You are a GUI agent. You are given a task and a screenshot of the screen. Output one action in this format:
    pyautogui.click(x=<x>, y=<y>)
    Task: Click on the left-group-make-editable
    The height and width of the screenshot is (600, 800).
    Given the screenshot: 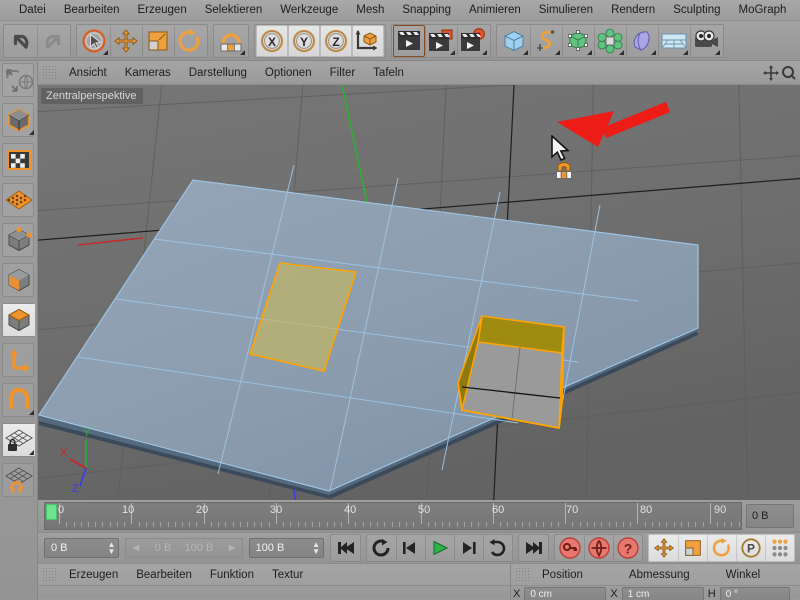 What is the action you would take?
    pyautogui.click(x=18, y=120)
    